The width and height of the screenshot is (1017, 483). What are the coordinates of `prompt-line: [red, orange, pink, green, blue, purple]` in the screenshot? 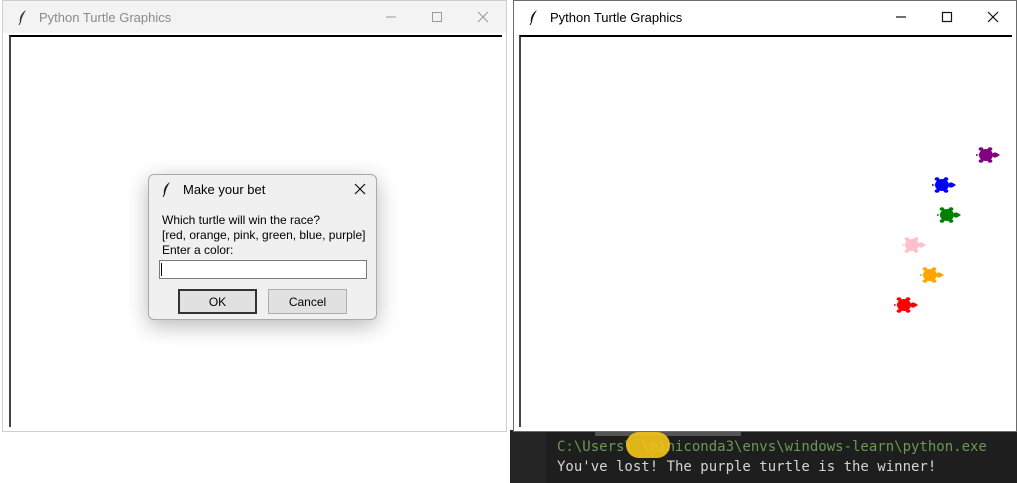 It's located at (264, 235).